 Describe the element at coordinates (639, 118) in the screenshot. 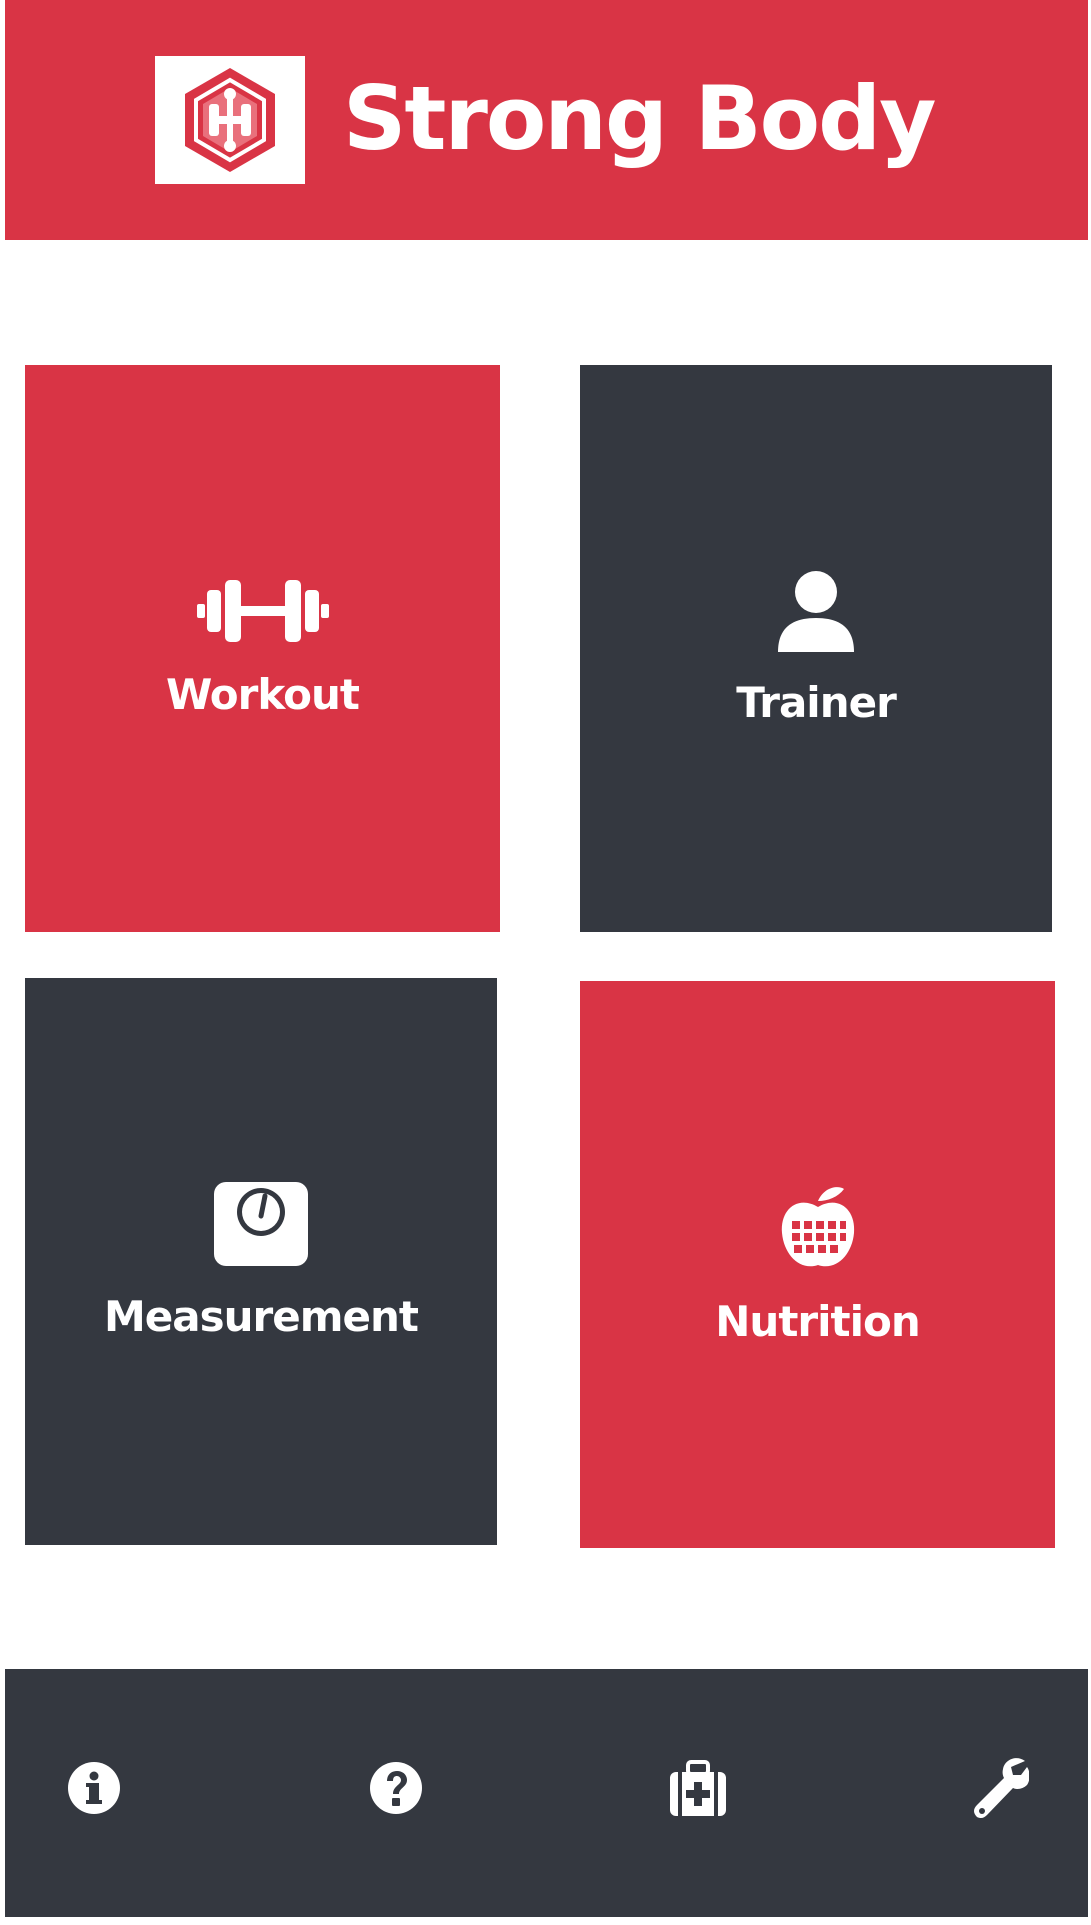

I see `app-title: Strong Body` at that location.